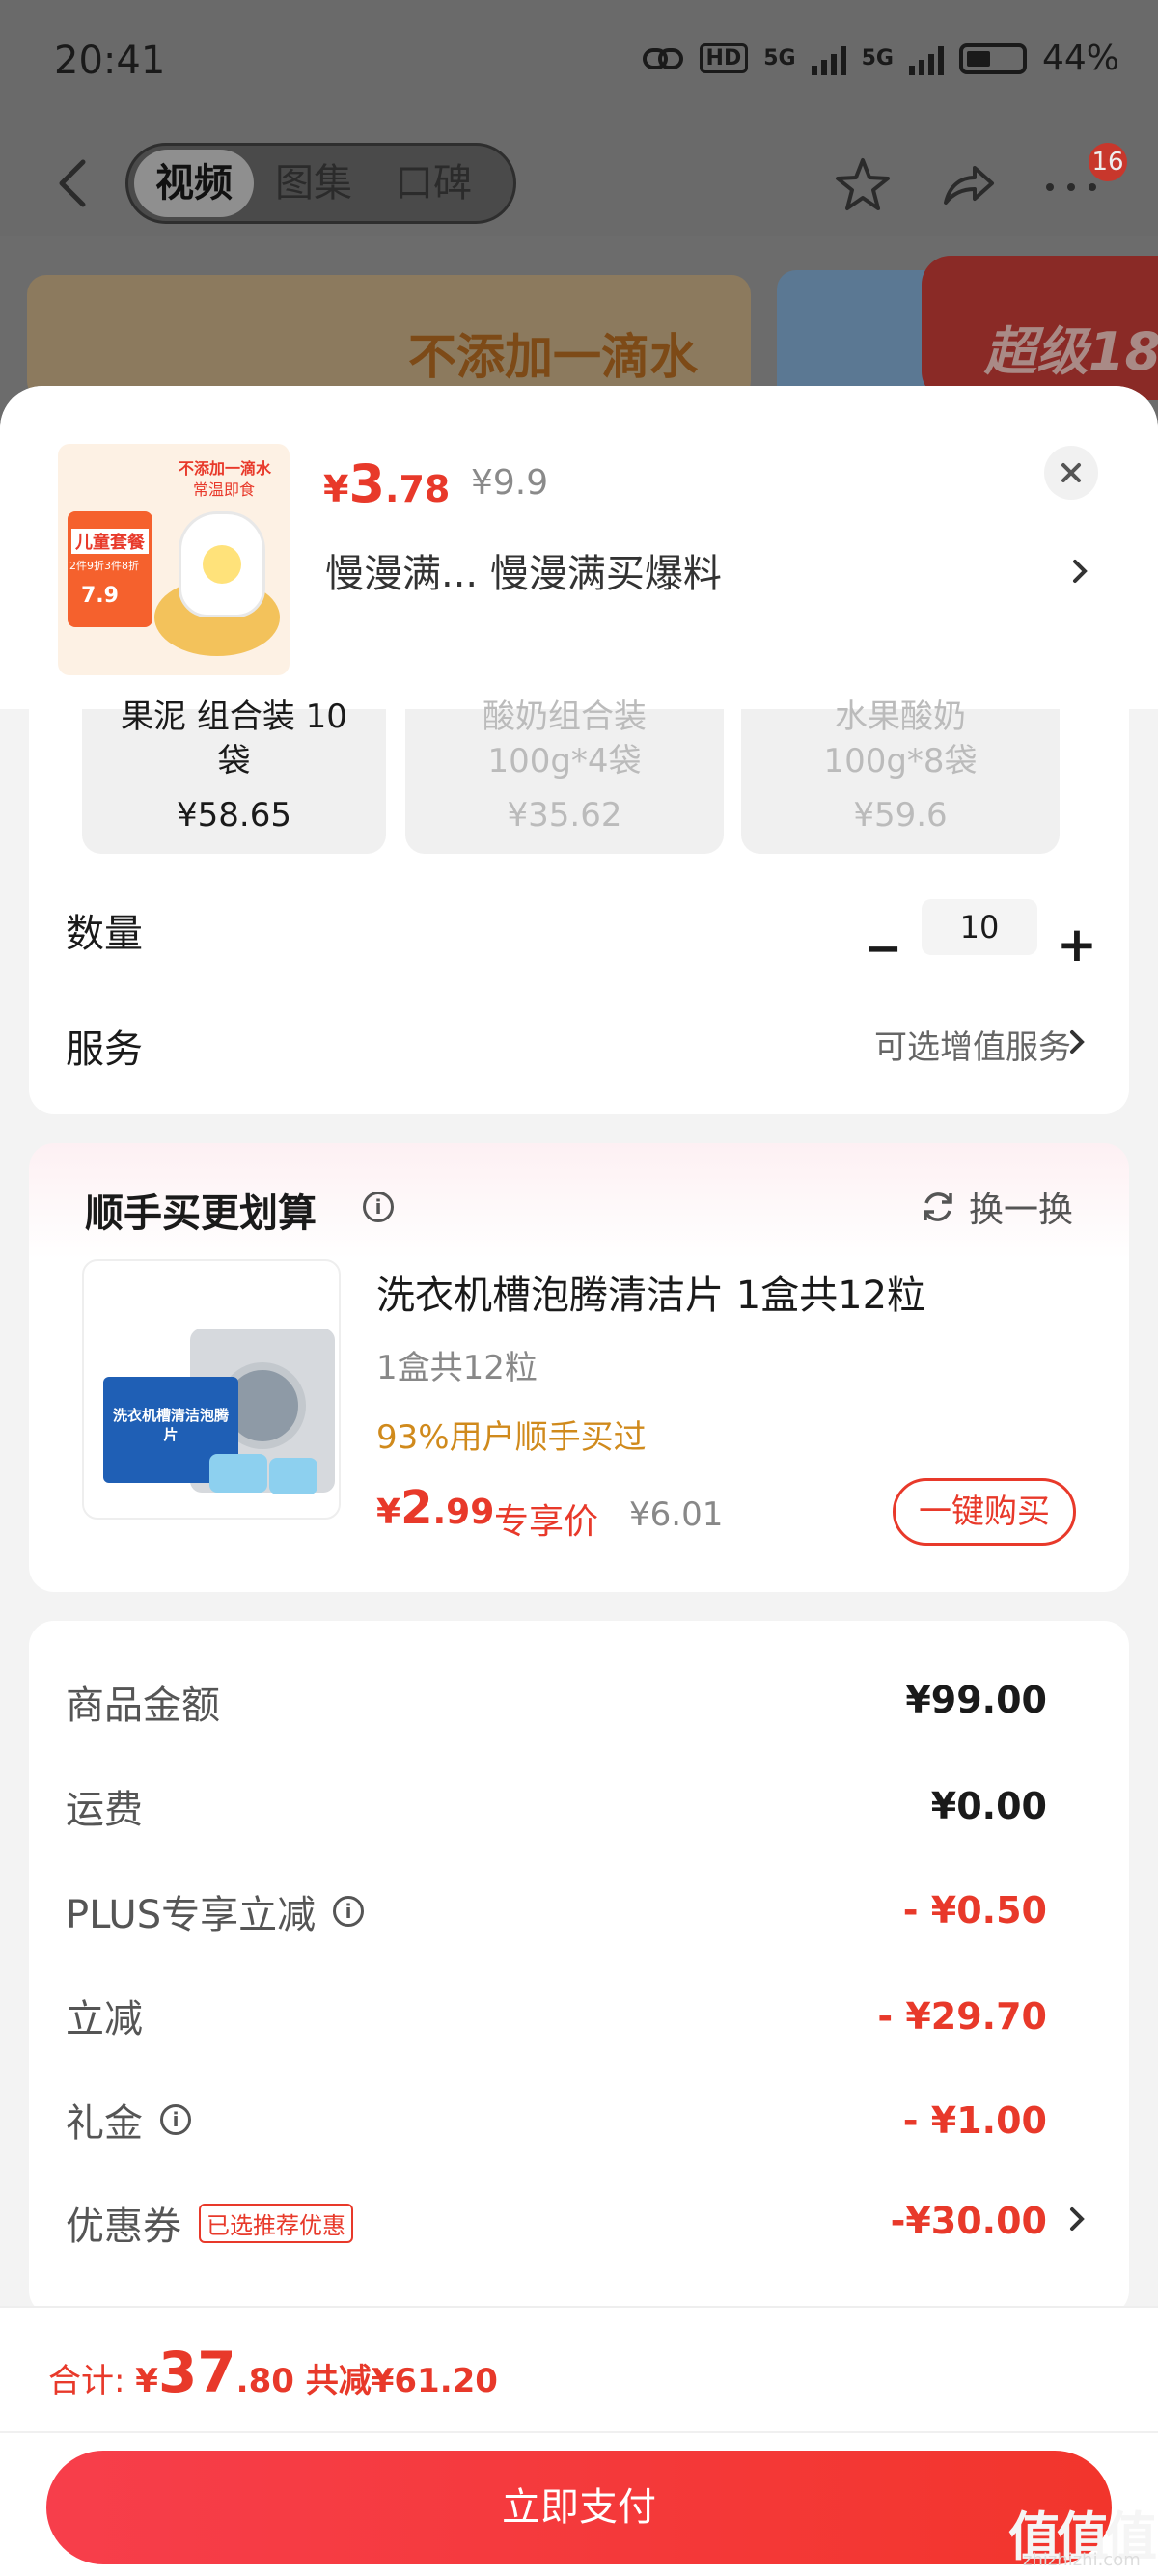  I want to click on tab-video: 视频, so click(194, 184).